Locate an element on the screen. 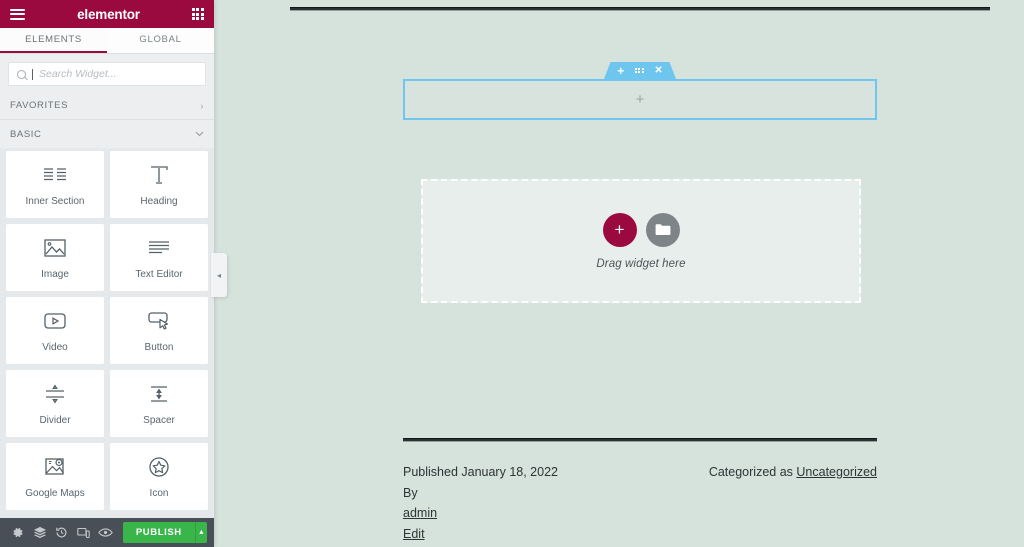 The height and width of the screenshot is (547, 1024). folder-icon is located at coordinates (662, 229).